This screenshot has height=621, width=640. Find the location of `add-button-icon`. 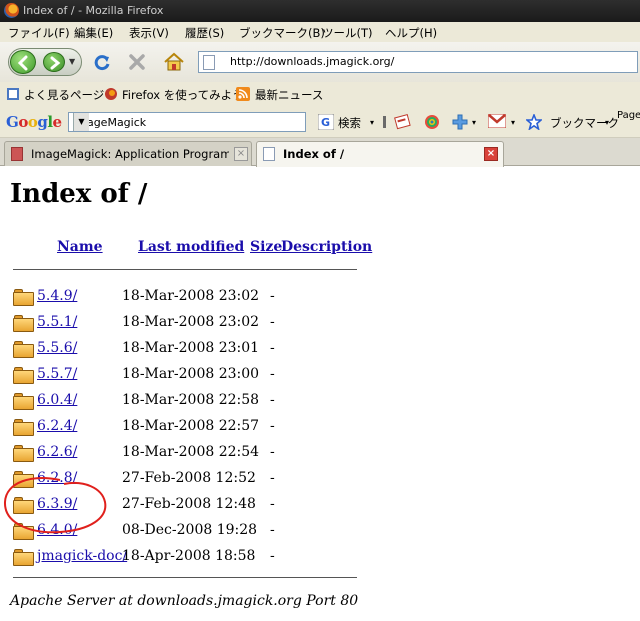

add-button-icon is located at coordinates (460, 122).